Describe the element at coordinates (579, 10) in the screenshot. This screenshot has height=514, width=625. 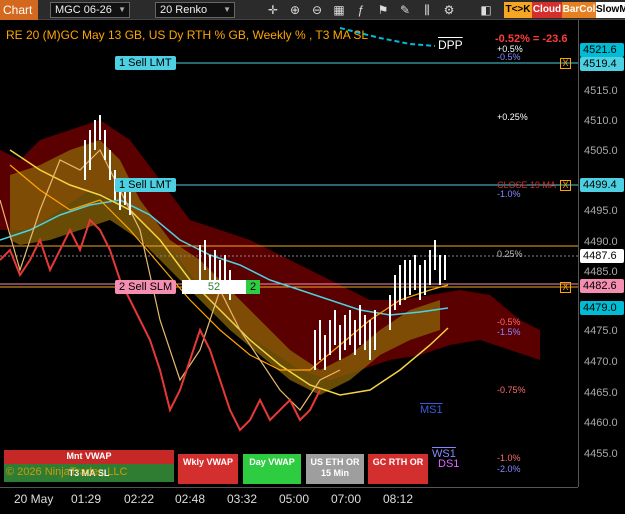
I see `barcol-button: BarCol` at that location.